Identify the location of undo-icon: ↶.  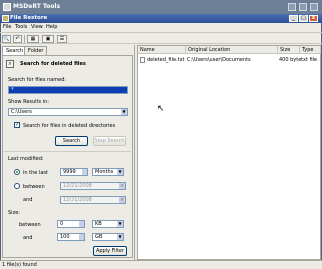
(17, 39).